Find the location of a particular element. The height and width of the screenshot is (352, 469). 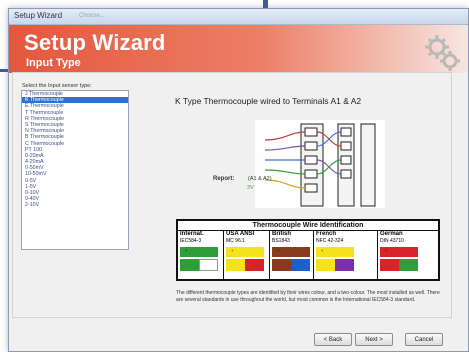

wire-standard-code: MC 96.1 is located at coordinates (235, 241).